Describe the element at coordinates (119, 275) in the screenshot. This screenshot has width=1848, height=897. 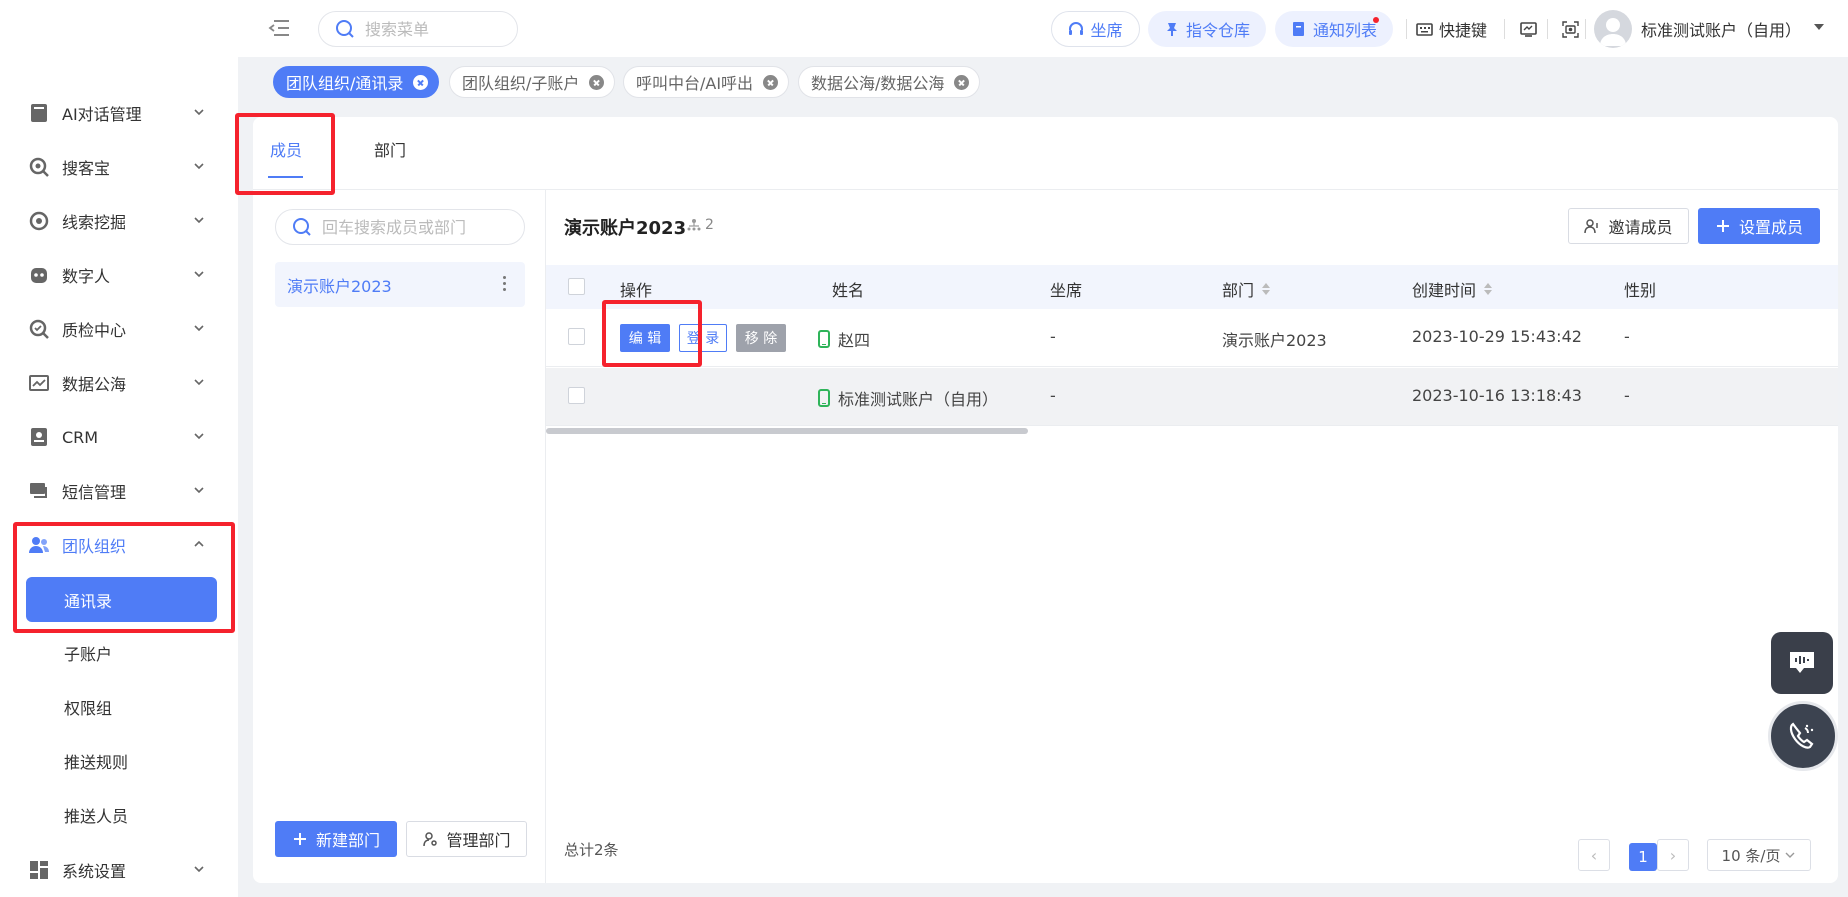
I see `sidebar-item-digital-human: 数字人` at that location.